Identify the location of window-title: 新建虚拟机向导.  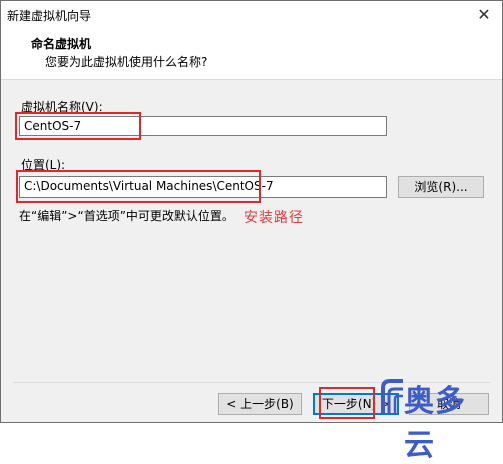
(49, 16).